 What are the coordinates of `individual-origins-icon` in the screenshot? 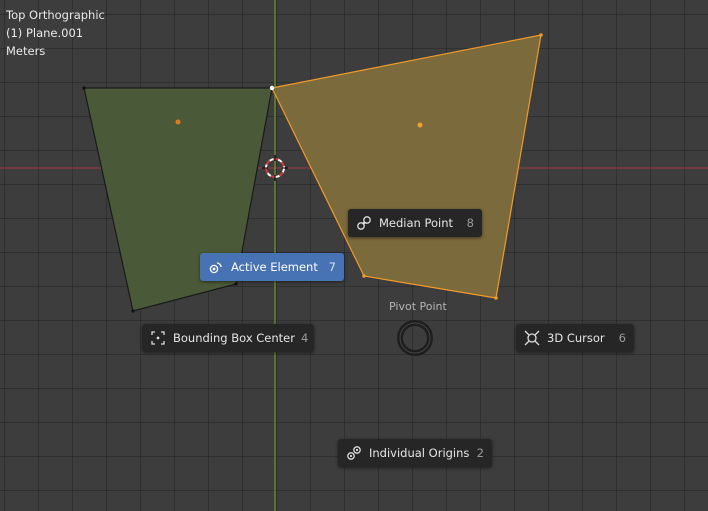 It's located at (354, 453).